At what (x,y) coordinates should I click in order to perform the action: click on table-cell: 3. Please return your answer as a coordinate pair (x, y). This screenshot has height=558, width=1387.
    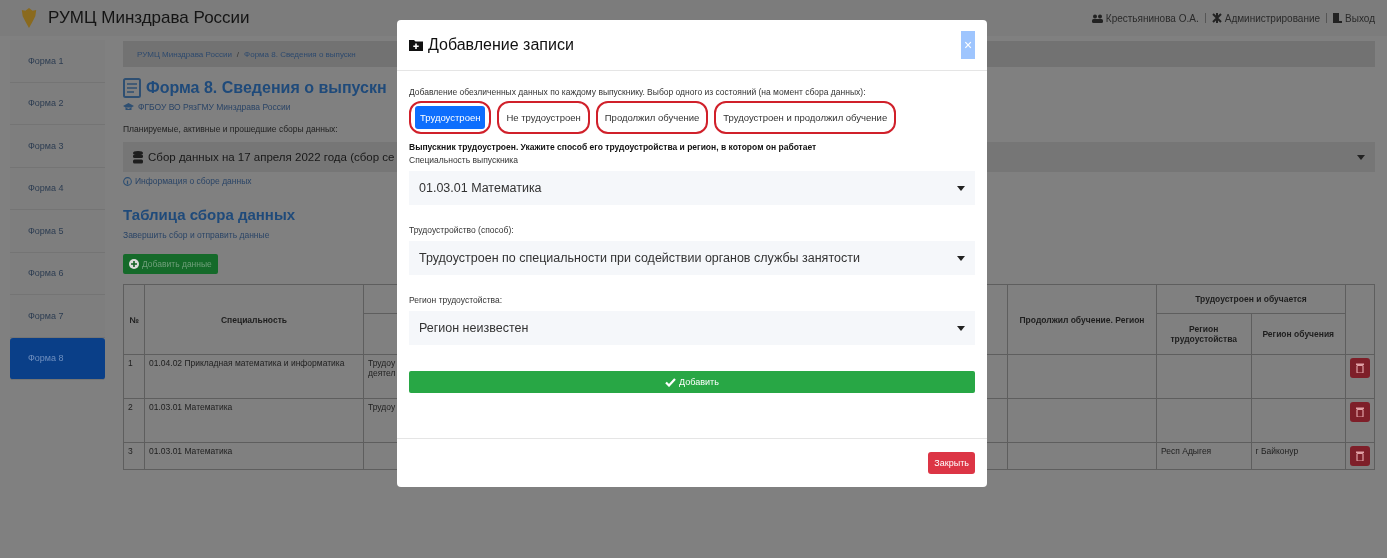
    Looking at the image, I should click on (134, 456).